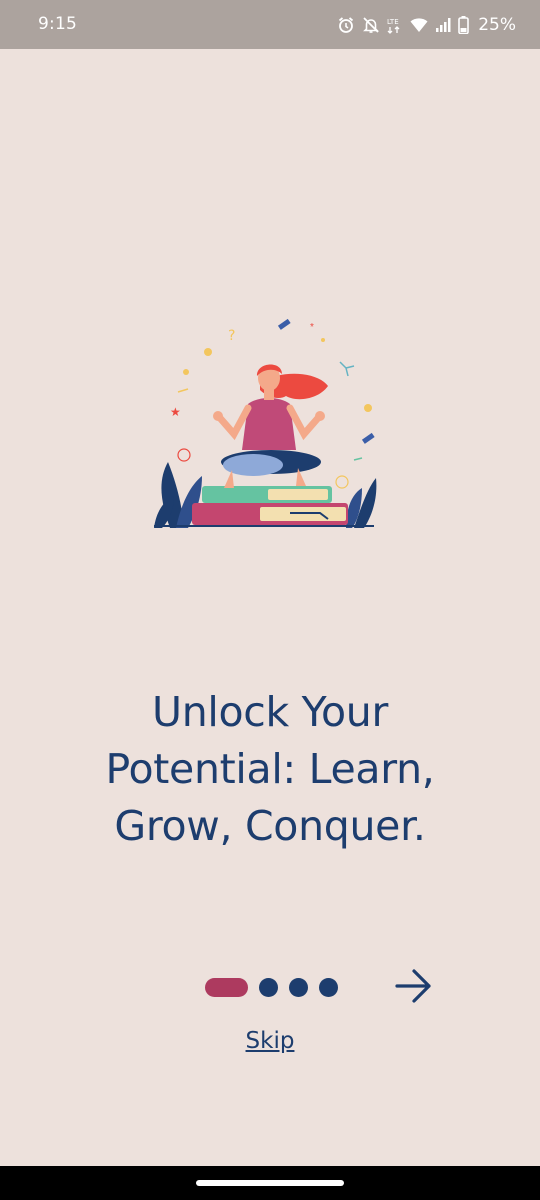 This screenshot has width=540, height=1200. What do you see at coordinates (443, 25) in the screenshot?
I see `signal-icon` at bounding box center [443, 25].